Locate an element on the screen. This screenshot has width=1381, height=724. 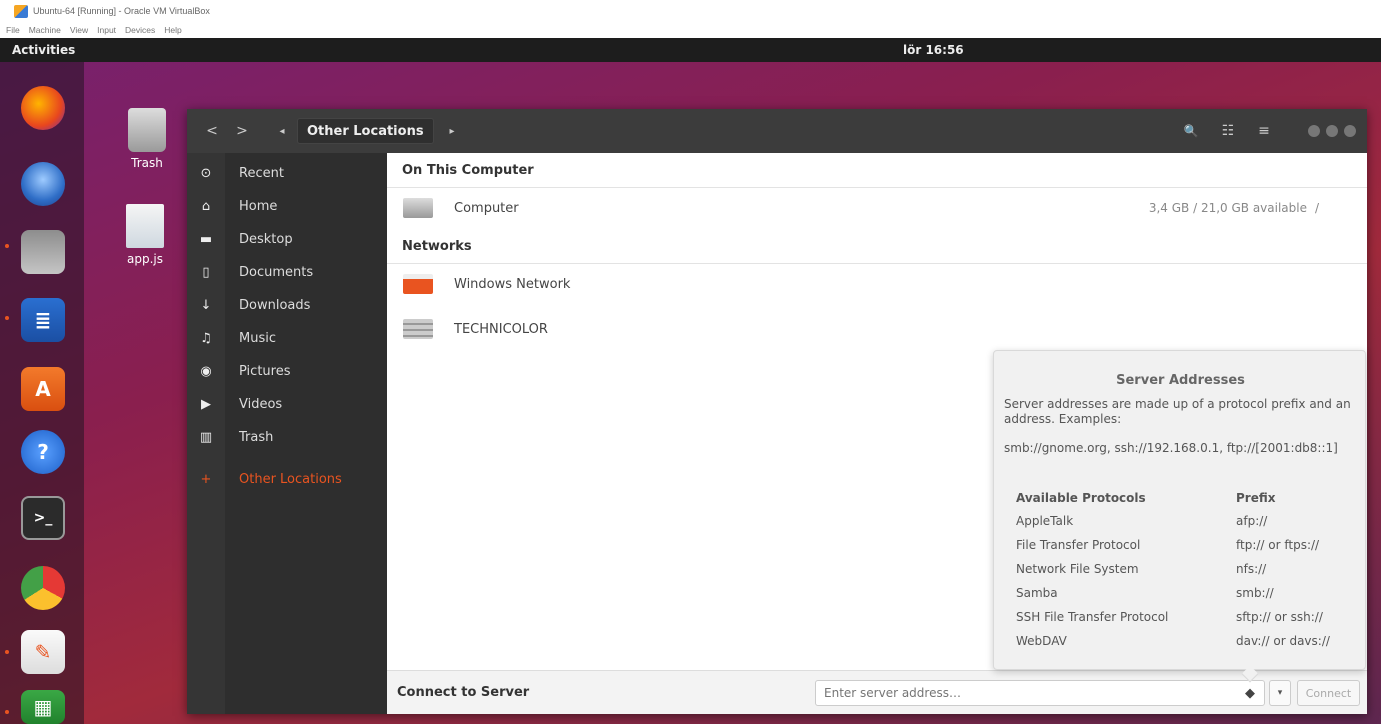
clock-icon: ⊙ is located at coordinates (206, 173).